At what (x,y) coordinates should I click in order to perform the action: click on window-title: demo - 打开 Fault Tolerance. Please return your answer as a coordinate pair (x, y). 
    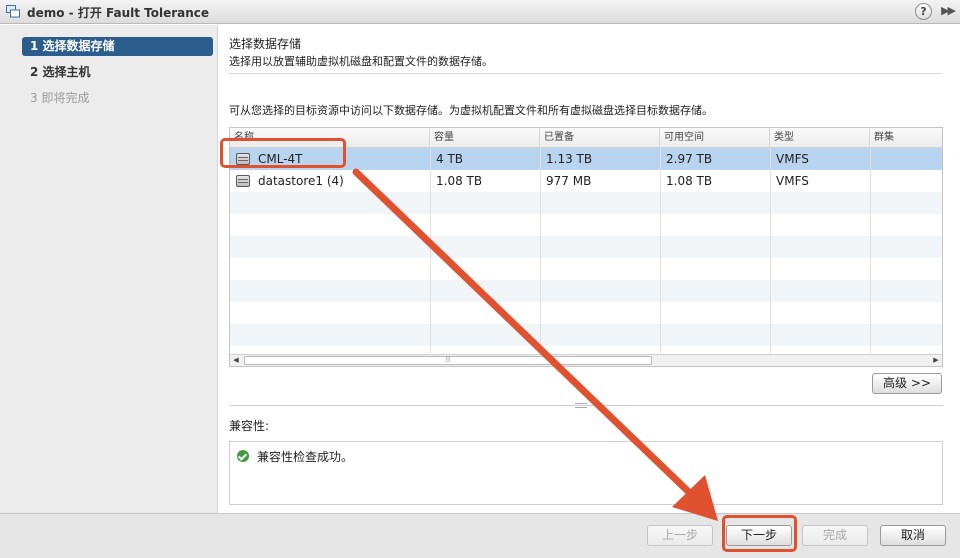
    Looking at the image, I should click on (118, 13).